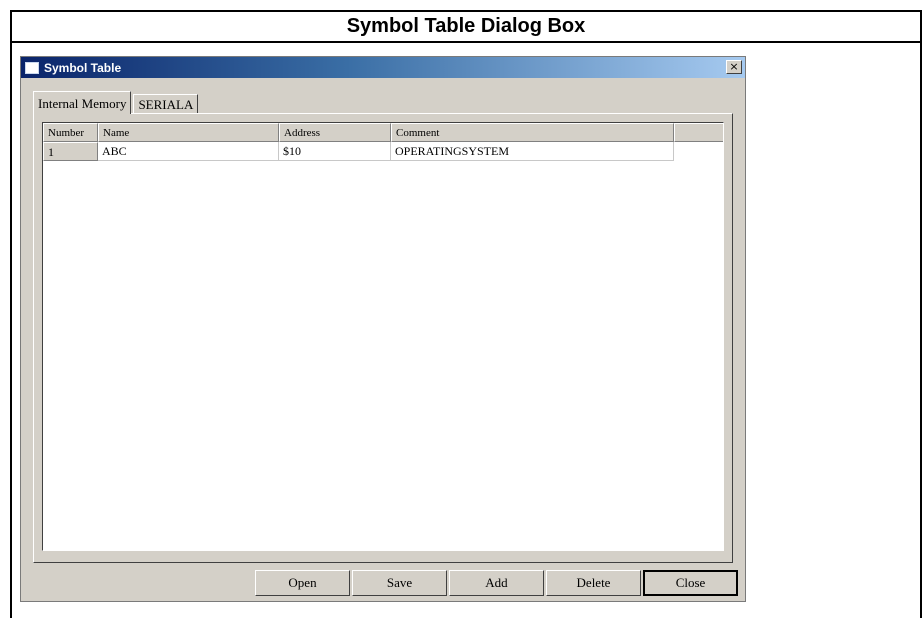 Image resolution: width=923 pixels, height=620 pixels. I want to click on tab-strip: Internal Memory SERIALA, so click(116, 102).